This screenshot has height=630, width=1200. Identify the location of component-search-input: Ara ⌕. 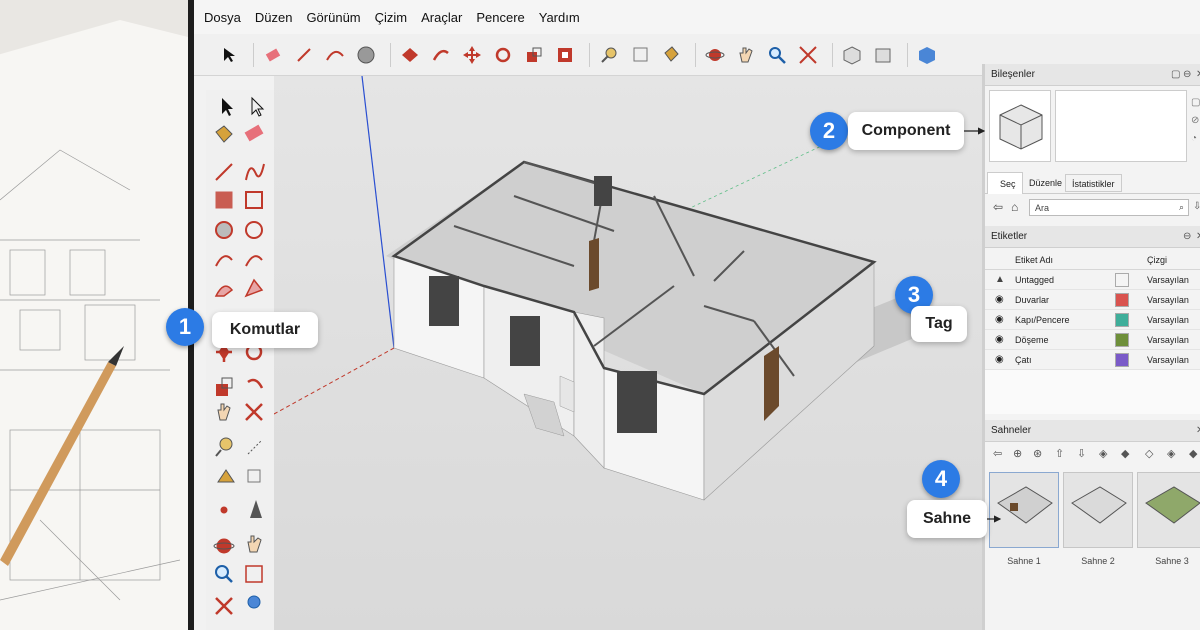
(1109, 207).